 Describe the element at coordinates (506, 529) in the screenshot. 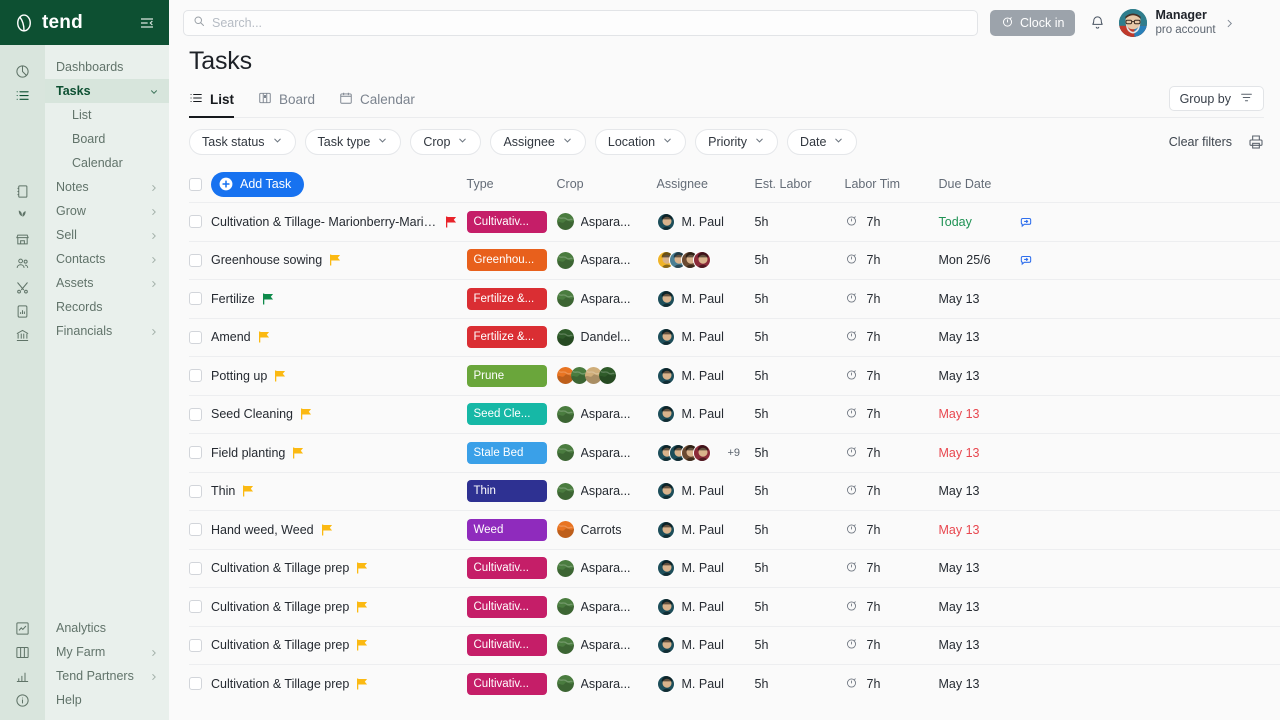

I see `task-type-chip: Weed` at that location.